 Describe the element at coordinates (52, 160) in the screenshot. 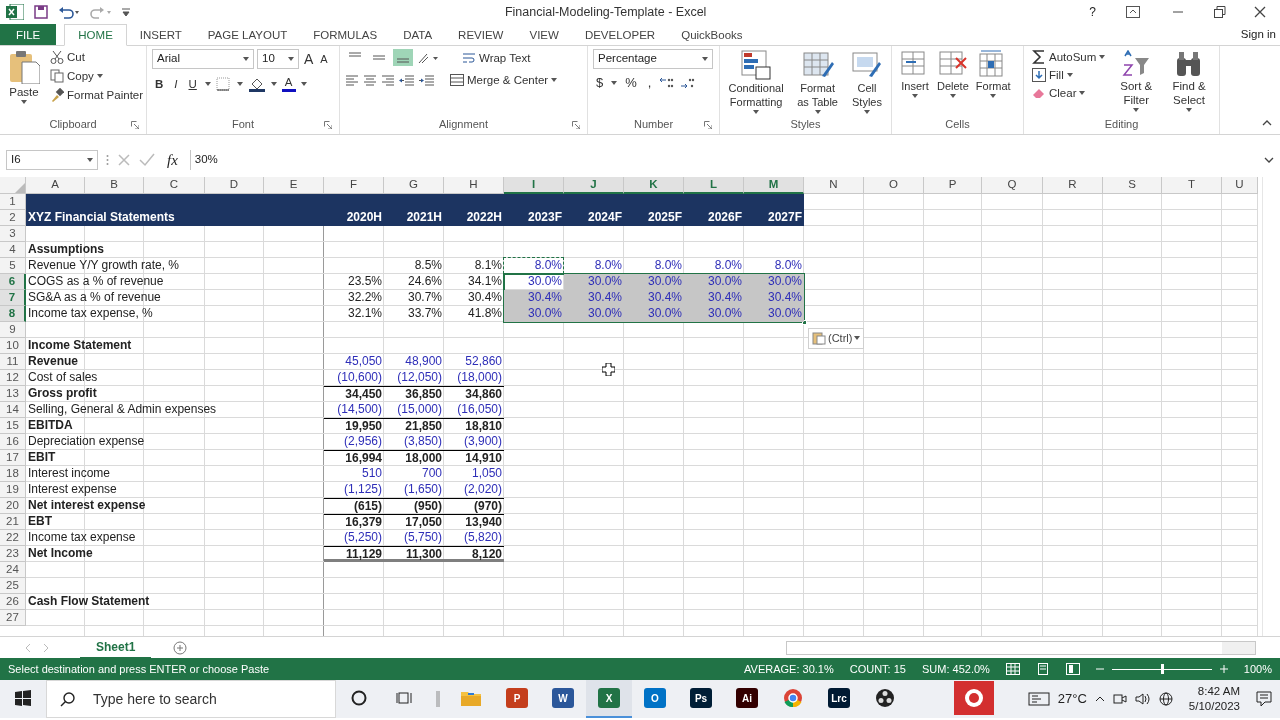

I see `name-box: I6` at that location.